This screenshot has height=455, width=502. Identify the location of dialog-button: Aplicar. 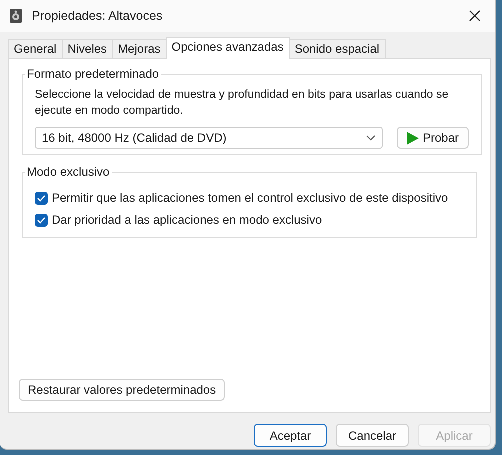
(454, 435).